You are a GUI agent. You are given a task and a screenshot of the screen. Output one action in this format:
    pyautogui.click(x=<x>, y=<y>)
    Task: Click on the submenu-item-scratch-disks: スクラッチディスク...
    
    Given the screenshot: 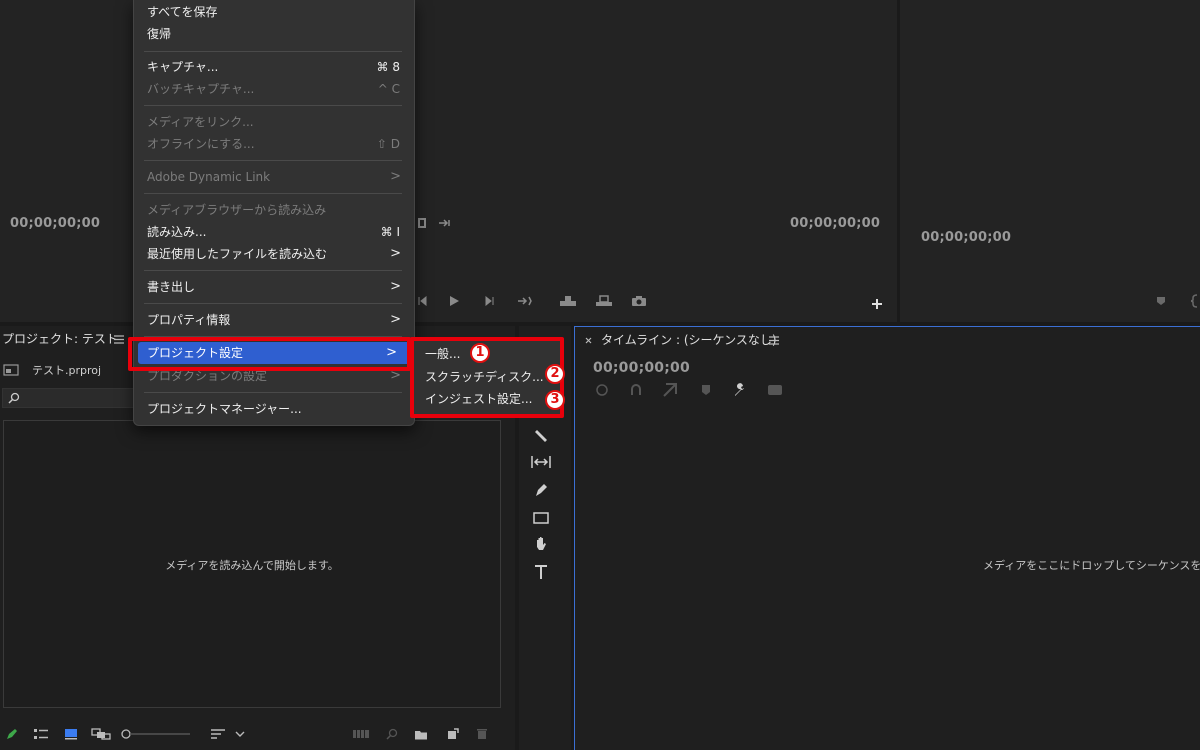 What is the action you would take?
    pyautogui.click(x=484, y=377)
    